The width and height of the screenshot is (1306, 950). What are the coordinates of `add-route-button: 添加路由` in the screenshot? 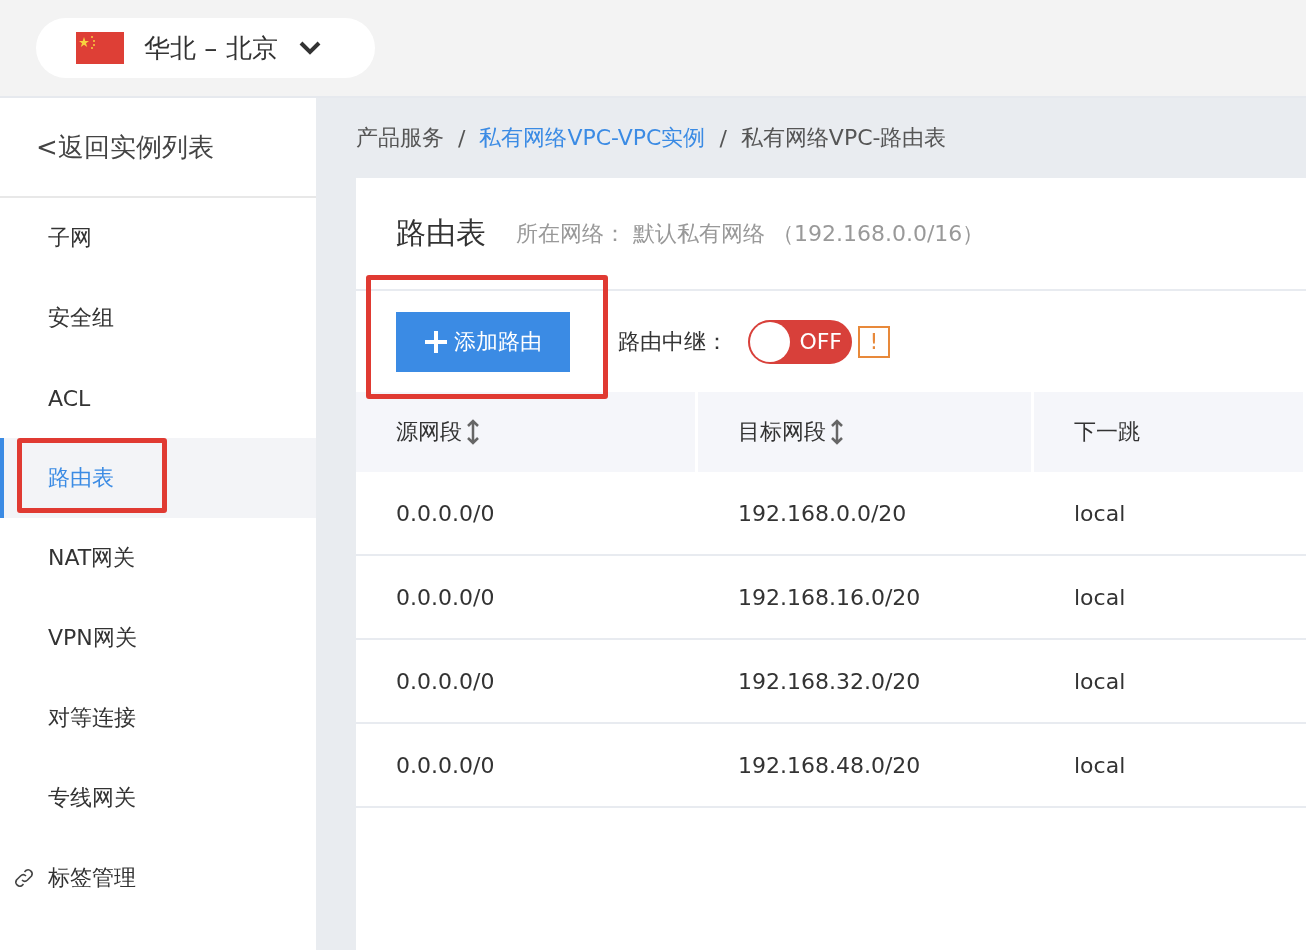 It's located at (483, 341).